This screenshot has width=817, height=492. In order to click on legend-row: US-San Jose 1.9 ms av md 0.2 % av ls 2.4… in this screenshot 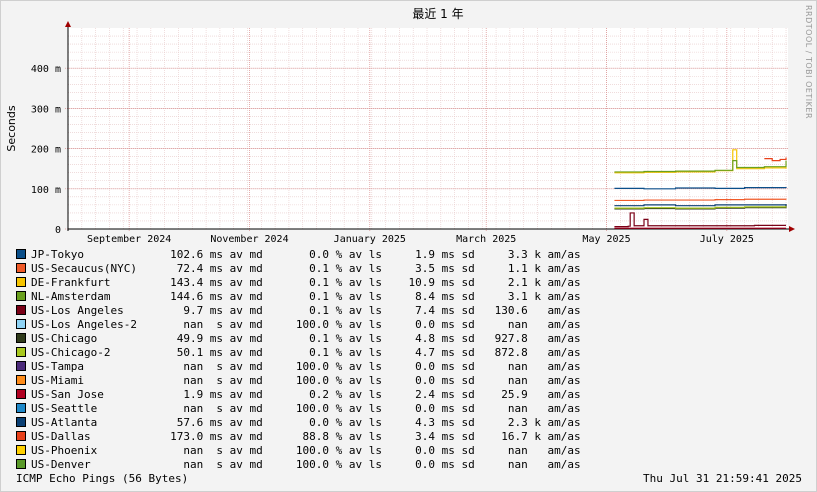, I will do `click(298, 395)`.